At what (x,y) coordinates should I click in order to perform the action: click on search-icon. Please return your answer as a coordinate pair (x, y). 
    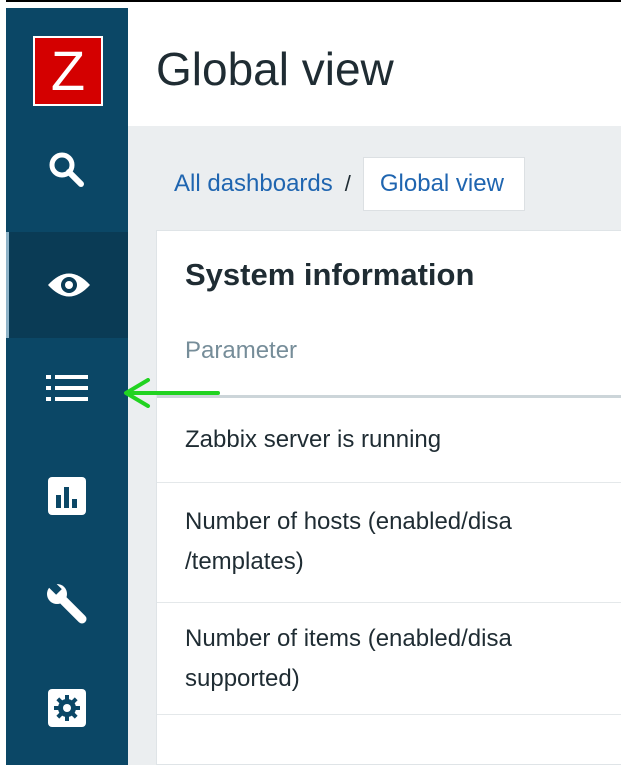
    Looking at the image, I should click on (67, 170).